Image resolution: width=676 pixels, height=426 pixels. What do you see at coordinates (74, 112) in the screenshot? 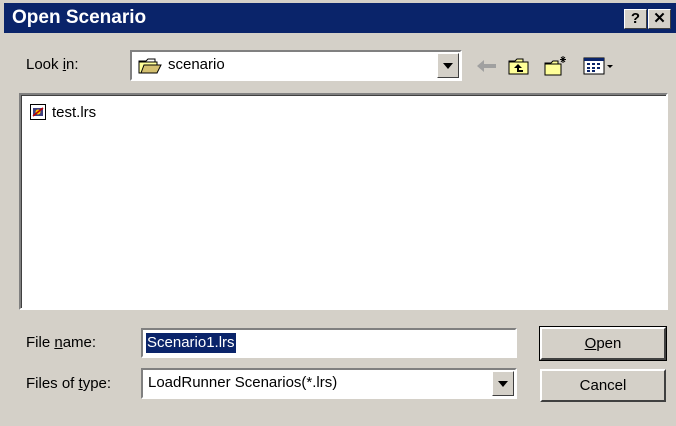
I see `file-name-text: test.lrs` at bounding box center [74, 112].